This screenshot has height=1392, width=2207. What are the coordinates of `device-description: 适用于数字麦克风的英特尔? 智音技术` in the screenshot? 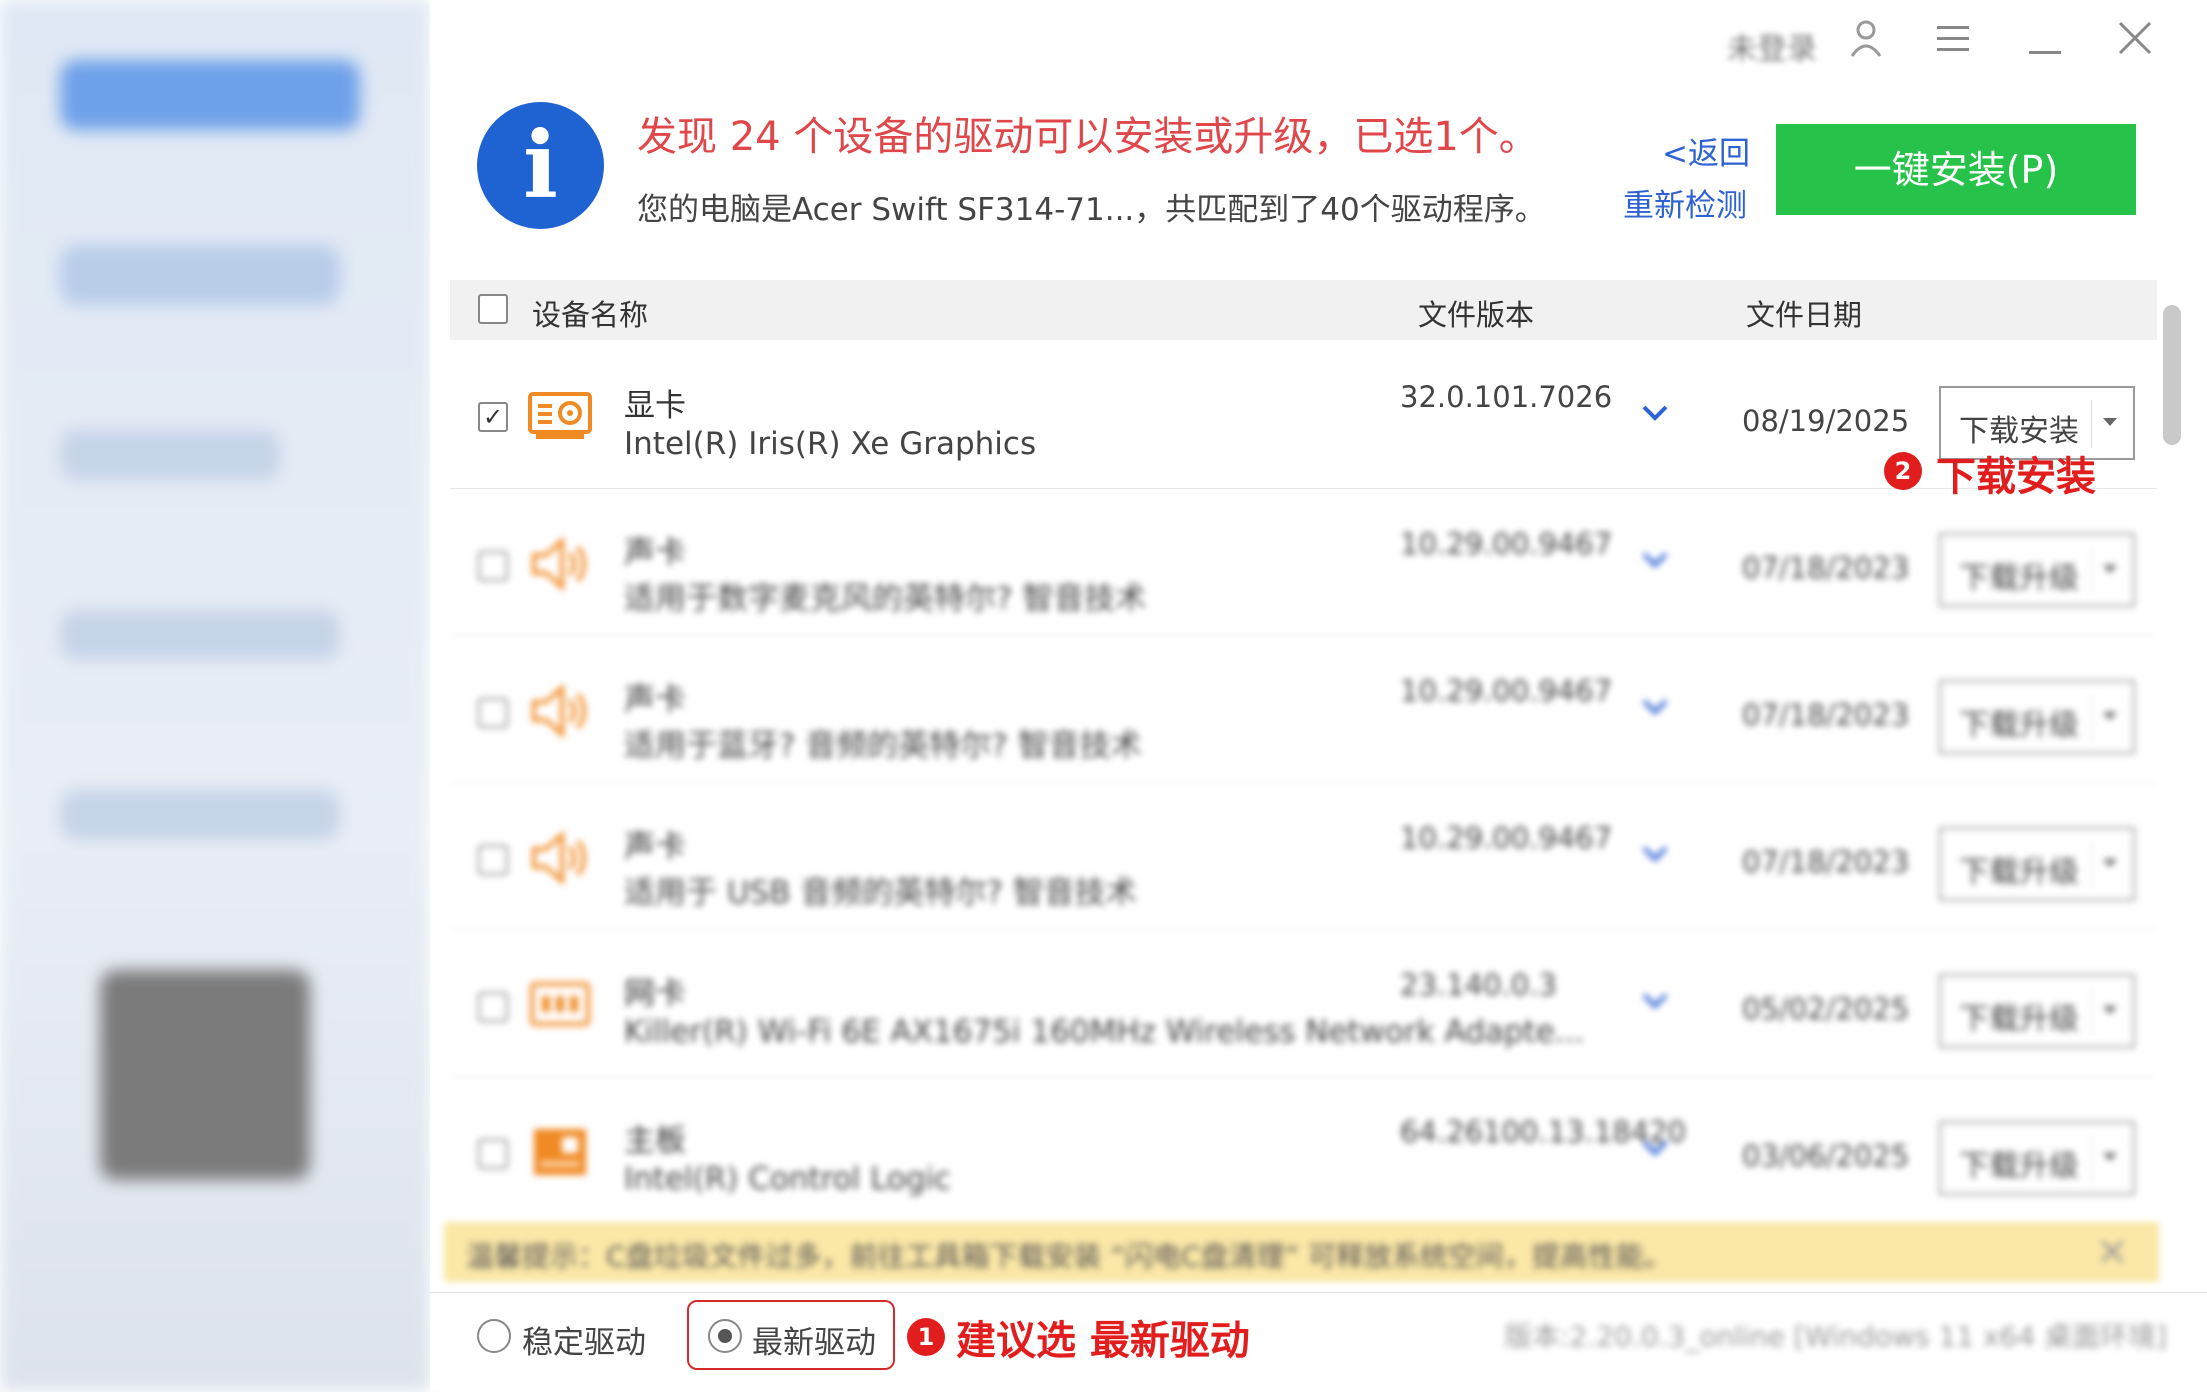 It's located at (885, 599).